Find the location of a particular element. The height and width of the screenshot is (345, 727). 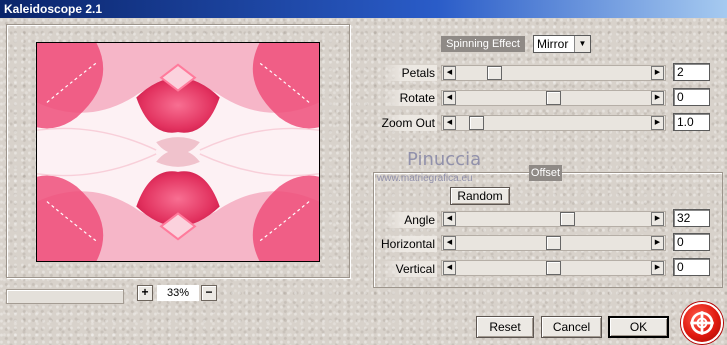

zoom-value: 33% is located at coordinates (178, 293).